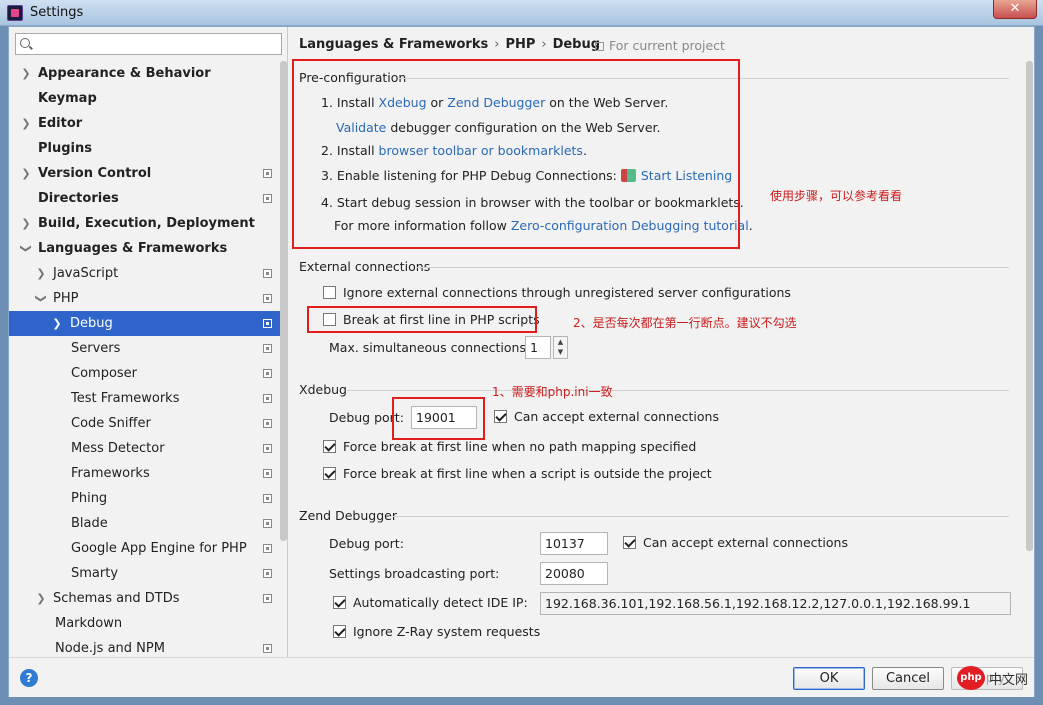  I want to click on sidebar-item-label: PHP, so click(66, 298).